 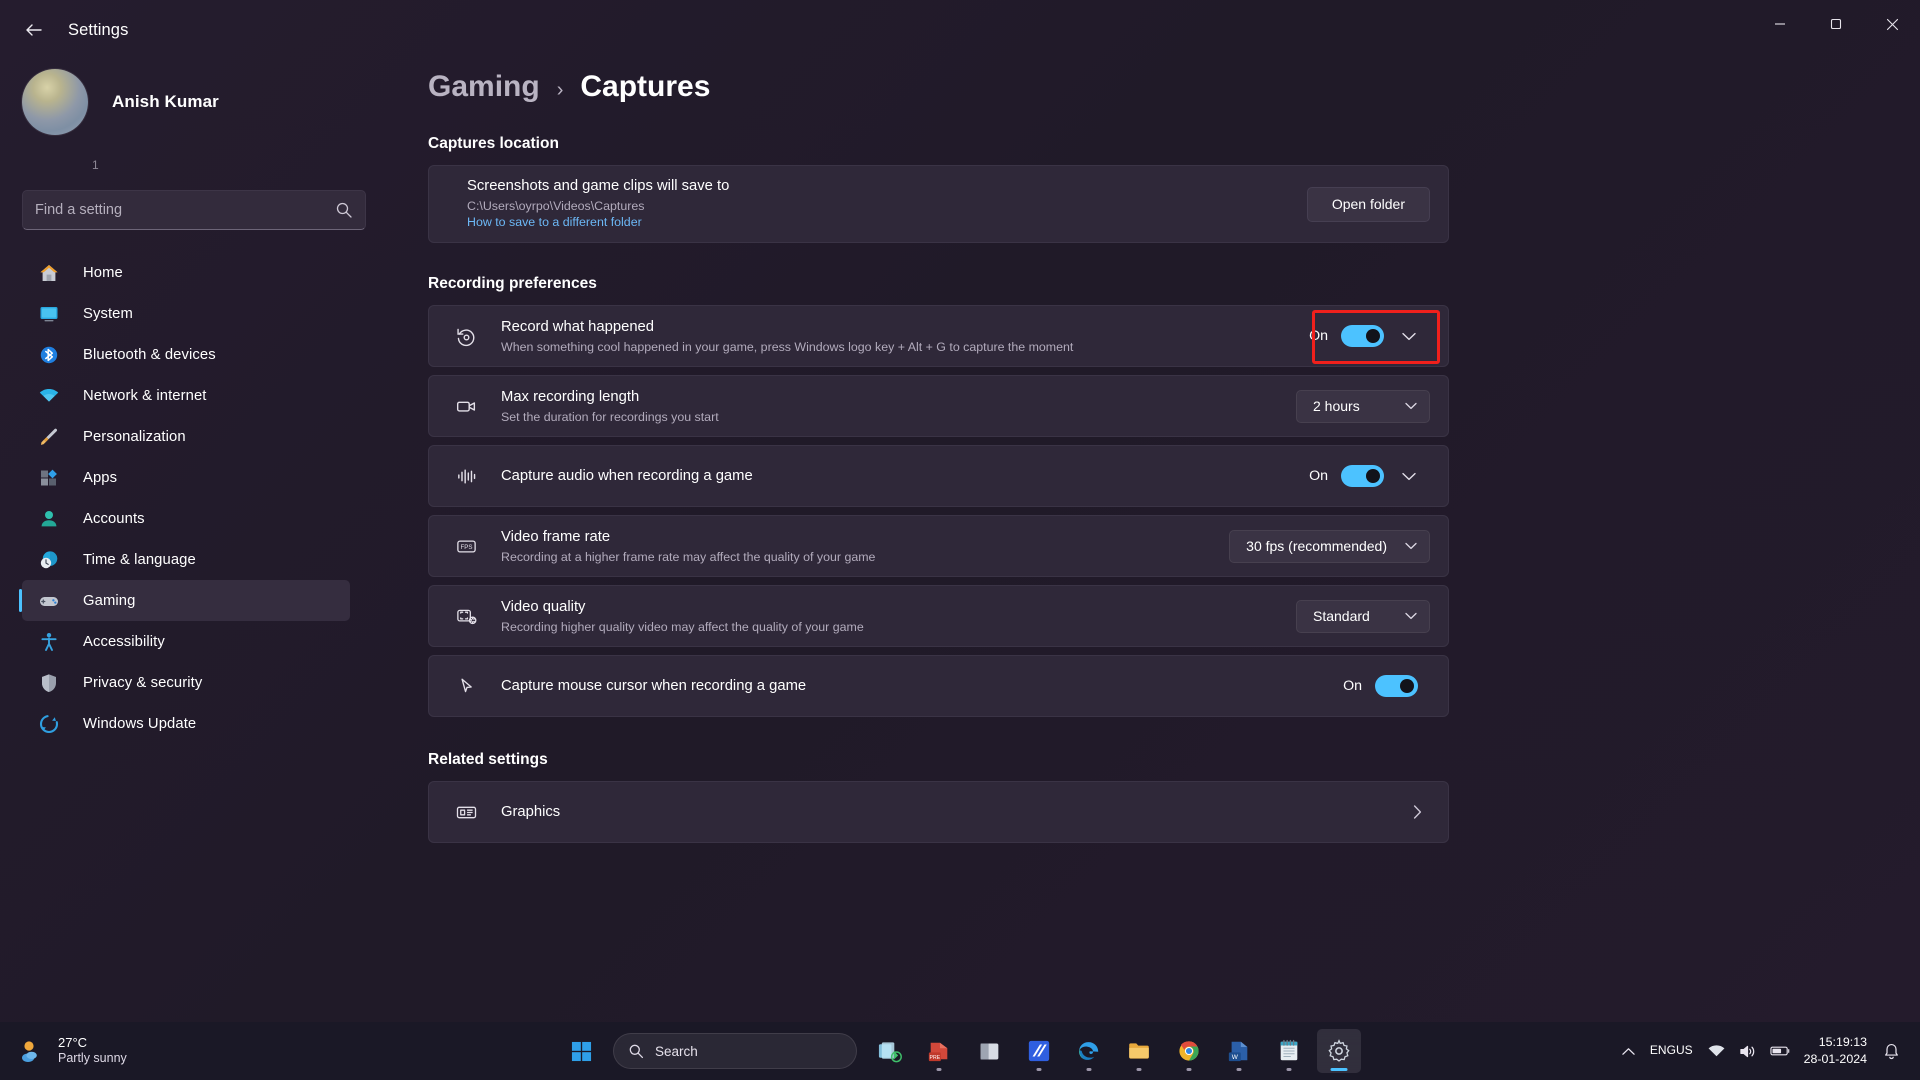 What do you see at coordinates (103, 272) in the screenshot?
I see `sidebar-item-label: Home` at bounding box center [103, 272].